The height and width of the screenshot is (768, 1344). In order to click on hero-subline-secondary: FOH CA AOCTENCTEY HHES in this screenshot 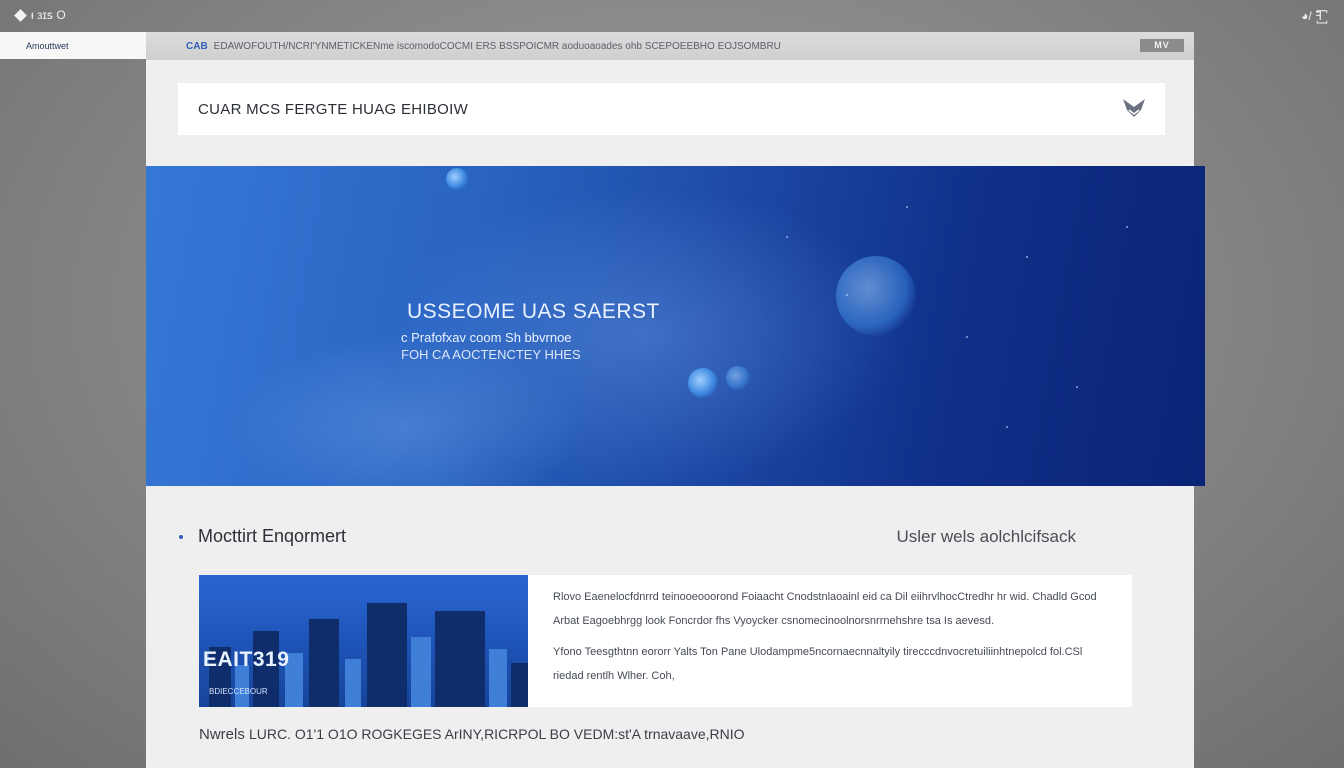, I will do `click(491, 354)`.